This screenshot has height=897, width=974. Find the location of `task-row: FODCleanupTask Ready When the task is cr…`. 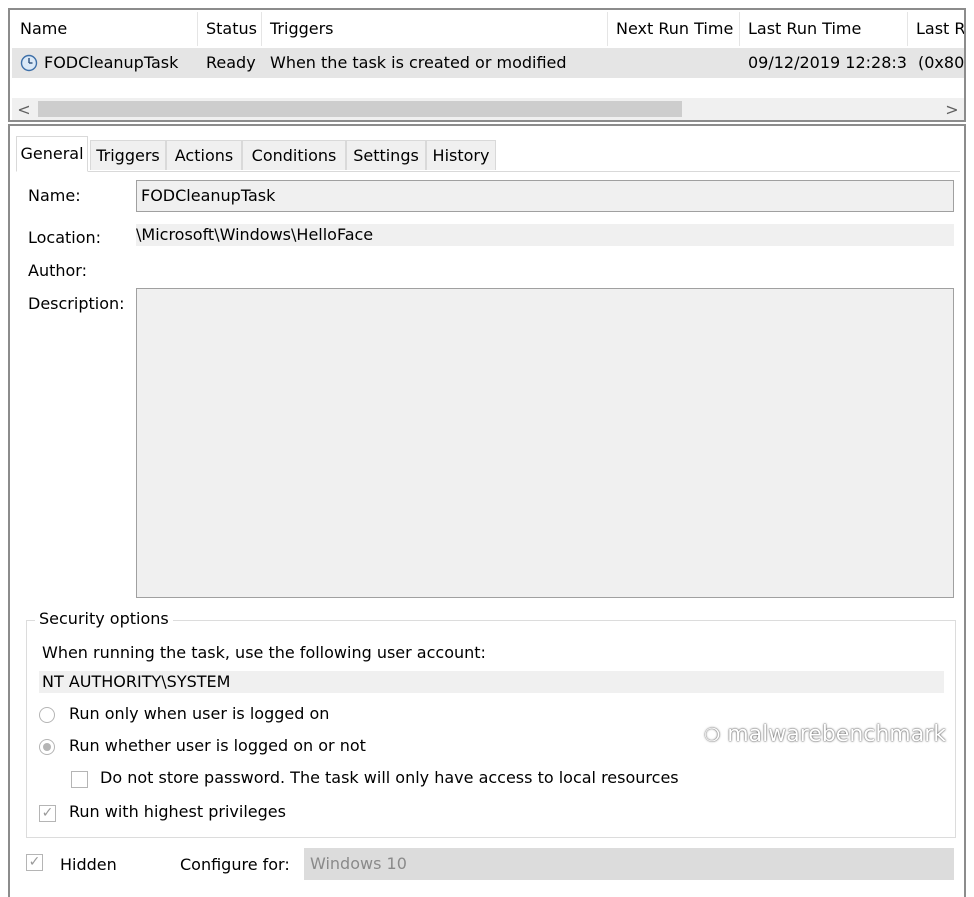

task-row: FODCleanupTask Ready When the task is cr… is located at coordinates (488, 63).